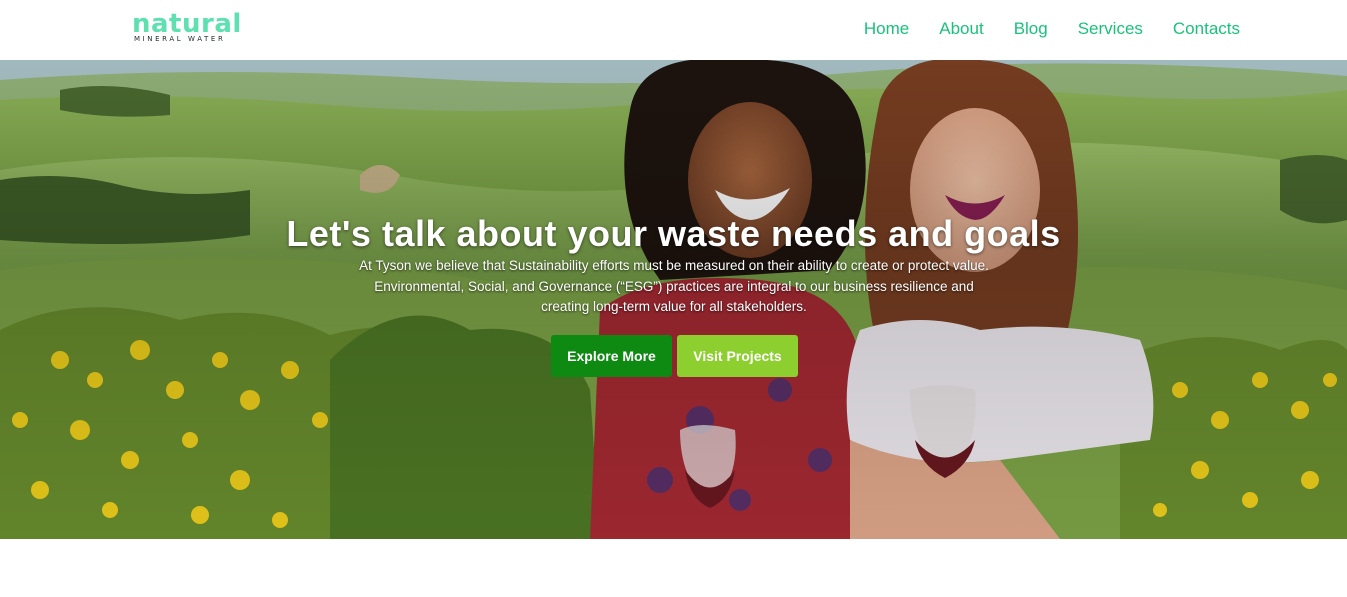 The image size is (1347, 597). What do you see at coordinates (1110, 29) in the screenshot?
I see `nav-services: Services` at bounding box center [1110, 29].